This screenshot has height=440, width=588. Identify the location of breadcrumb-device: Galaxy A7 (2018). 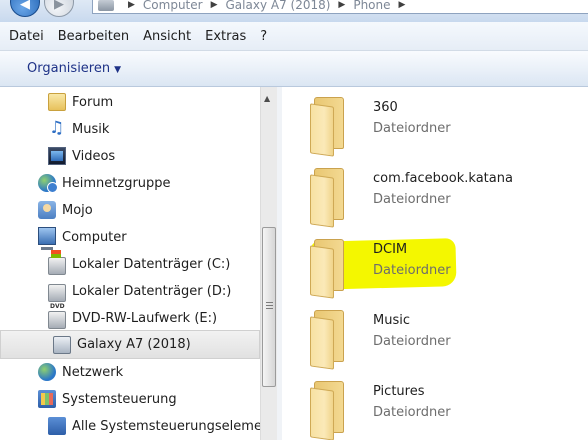
(278, 6).